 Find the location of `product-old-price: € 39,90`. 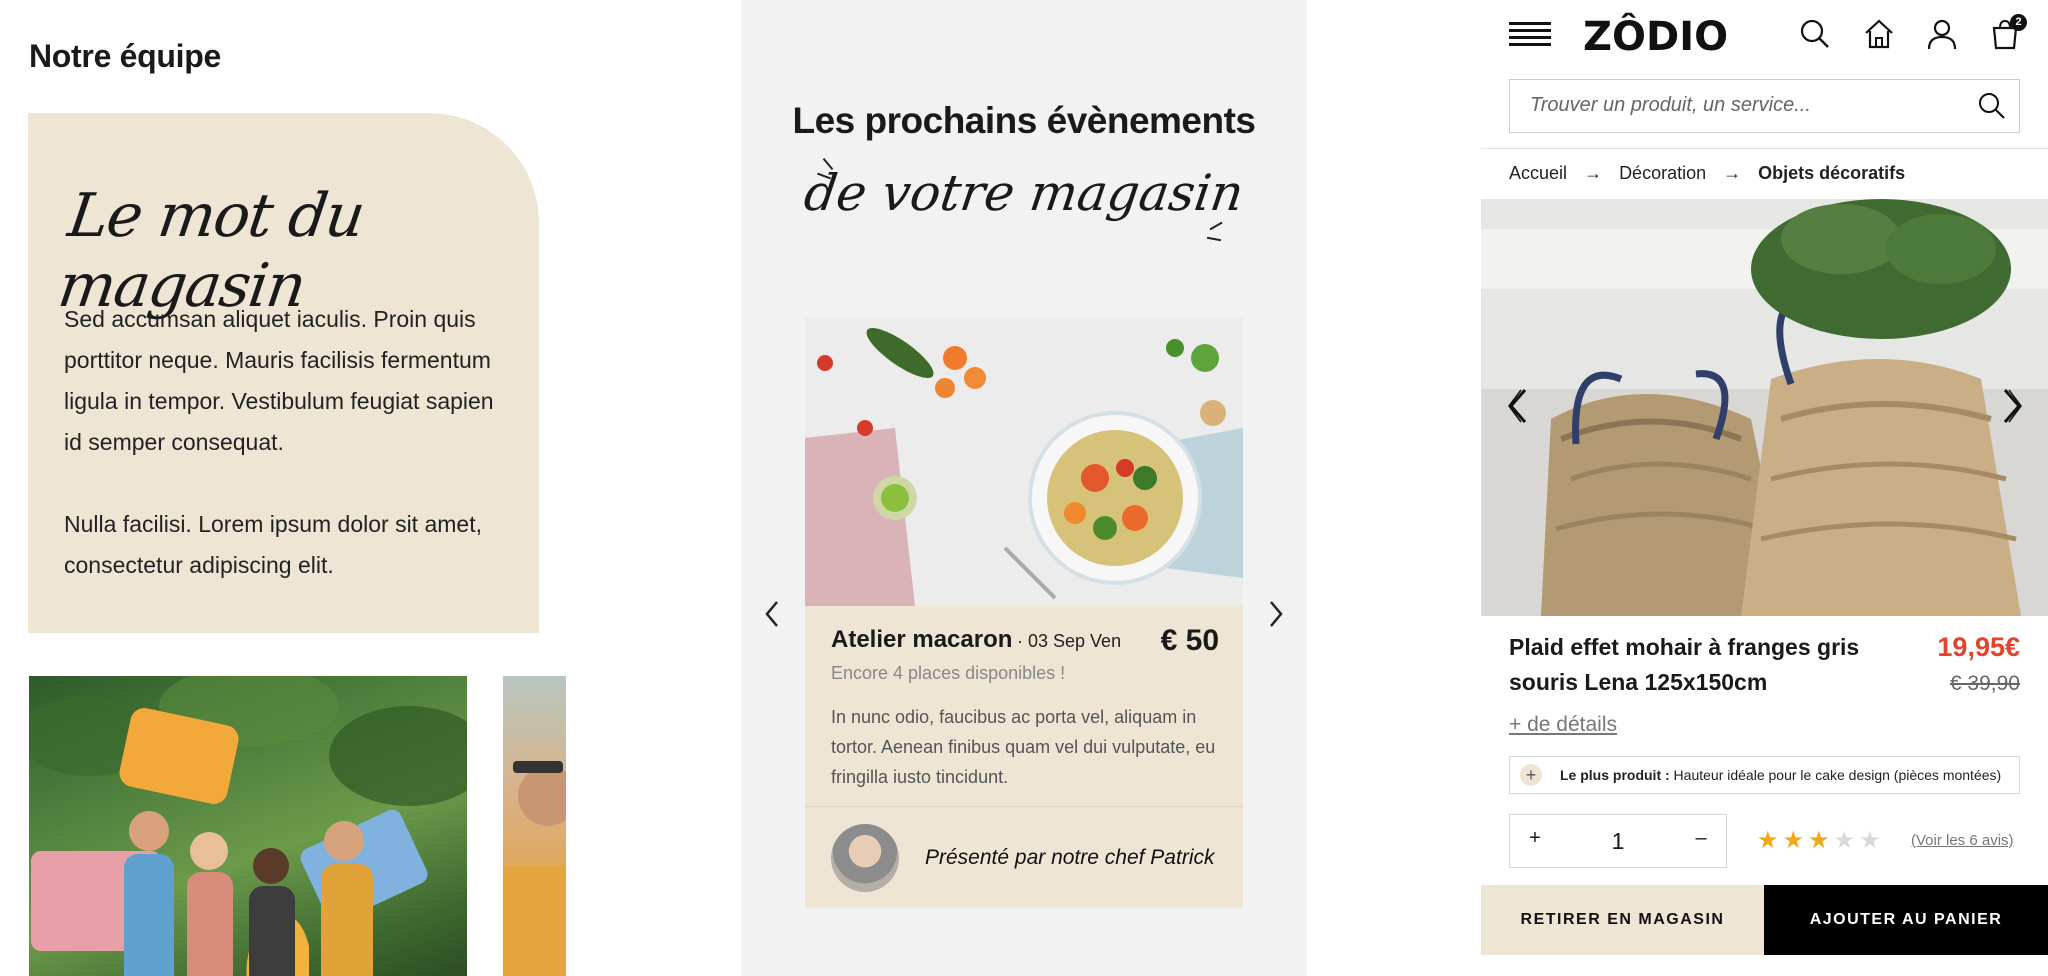

product-old-price: € 39,90 is located at coordinates (1984, 683).